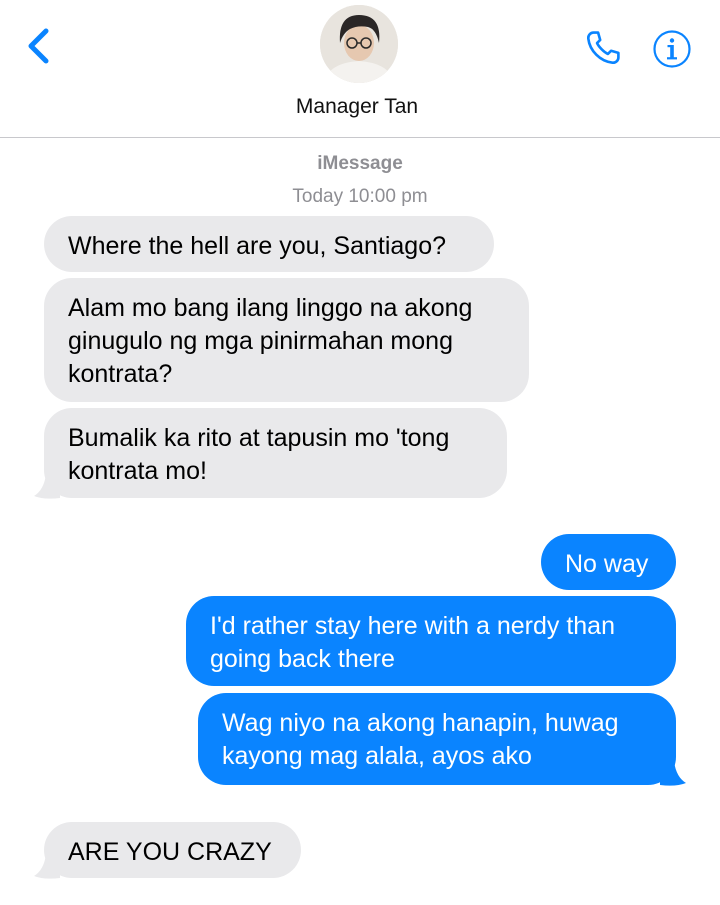 The width and height of the screenshot is (720, 905). I want to click on incoming-message: ARE YOU CRAZY, so click(172, 850).